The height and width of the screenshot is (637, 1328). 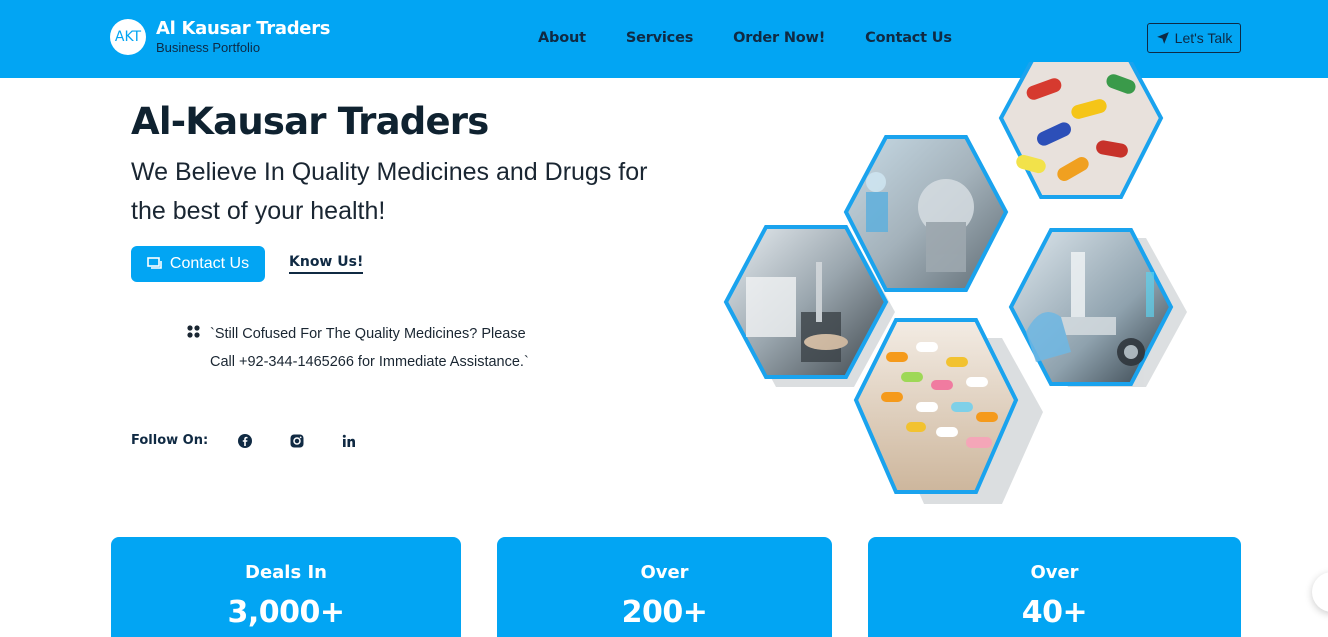 I want to click on instagram-icon, so click(x=297, y=441).